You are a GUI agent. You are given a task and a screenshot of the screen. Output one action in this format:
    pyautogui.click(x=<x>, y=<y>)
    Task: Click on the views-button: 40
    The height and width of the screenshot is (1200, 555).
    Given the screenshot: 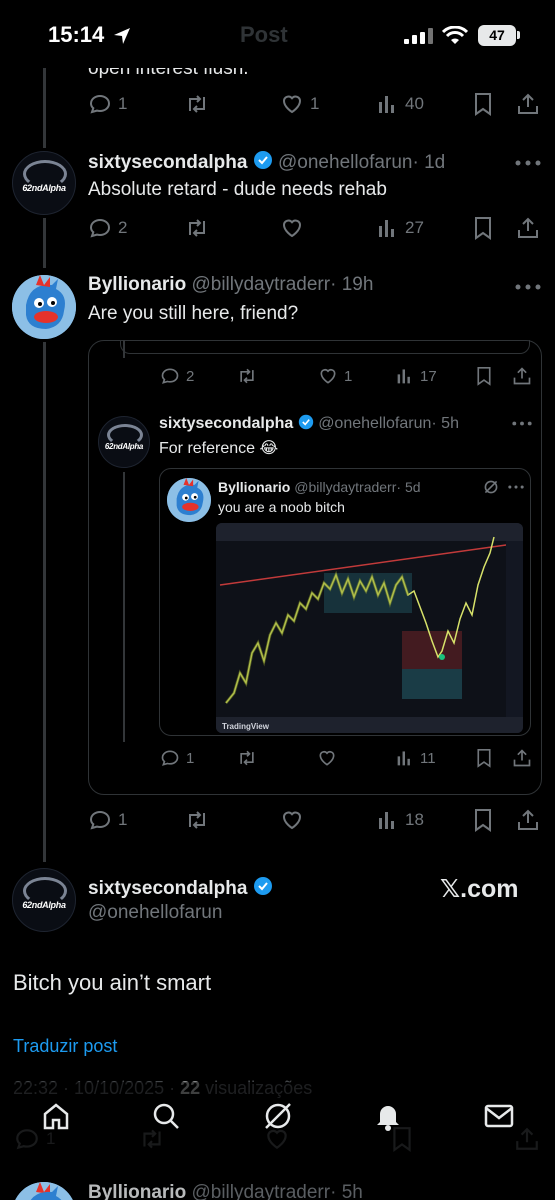 What is the action you would take?
    pyautogui.click(x=400, y=104)
    